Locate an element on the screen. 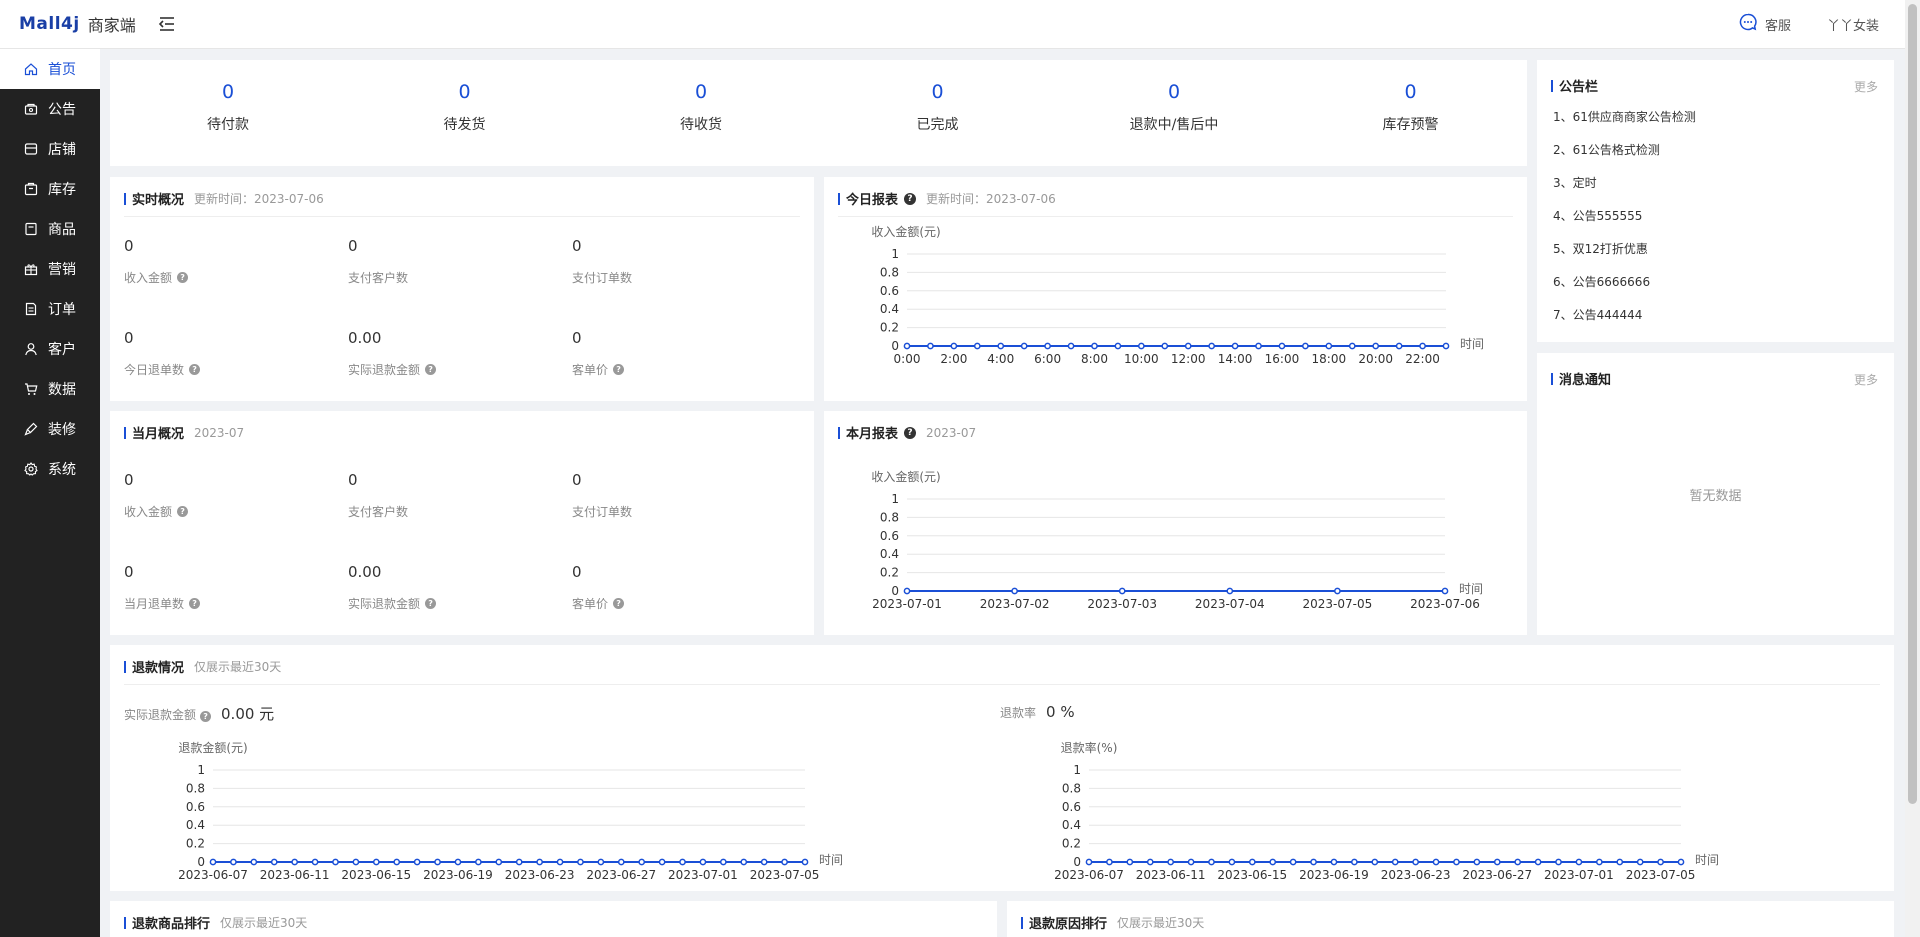 The image size is (1920, 937). sidebar-item-6: 订单 is located at coordinates (50, 309).